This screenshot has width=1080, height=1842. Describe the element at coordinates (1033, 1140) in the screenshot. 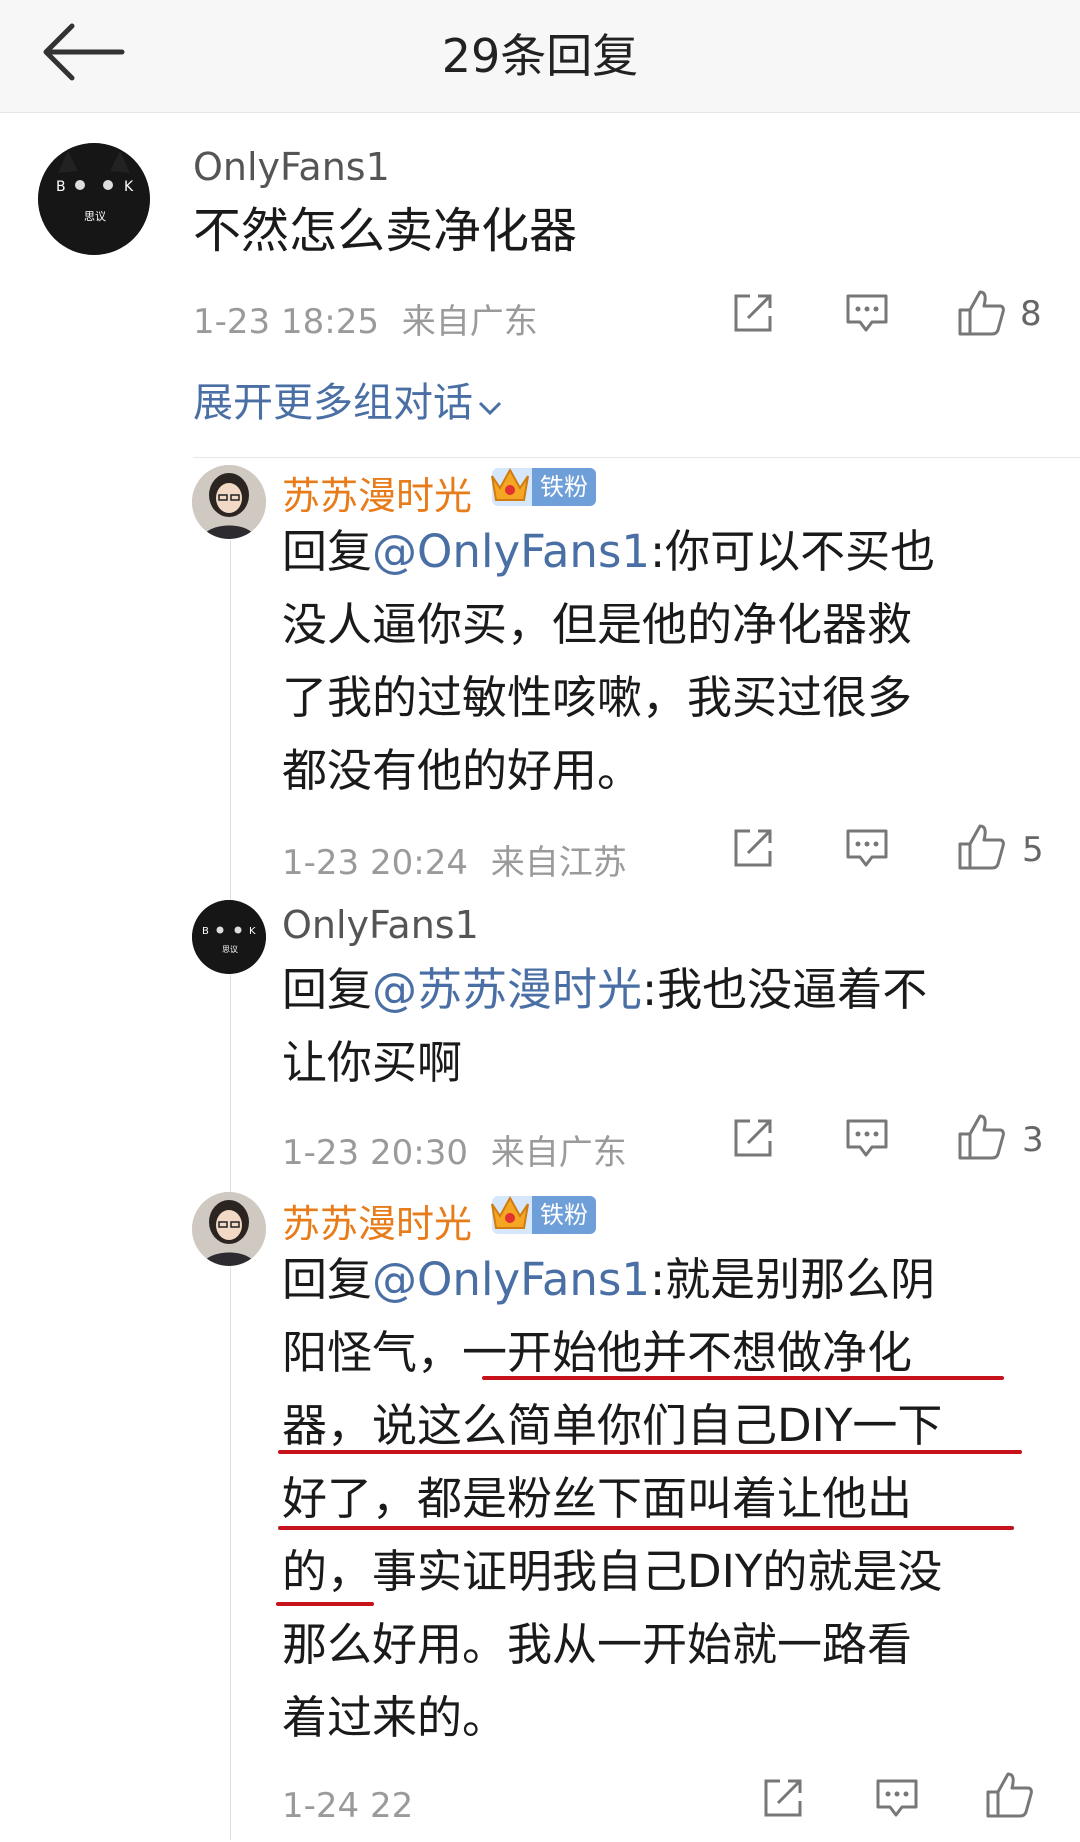

I see `like-count: 3` at that location.